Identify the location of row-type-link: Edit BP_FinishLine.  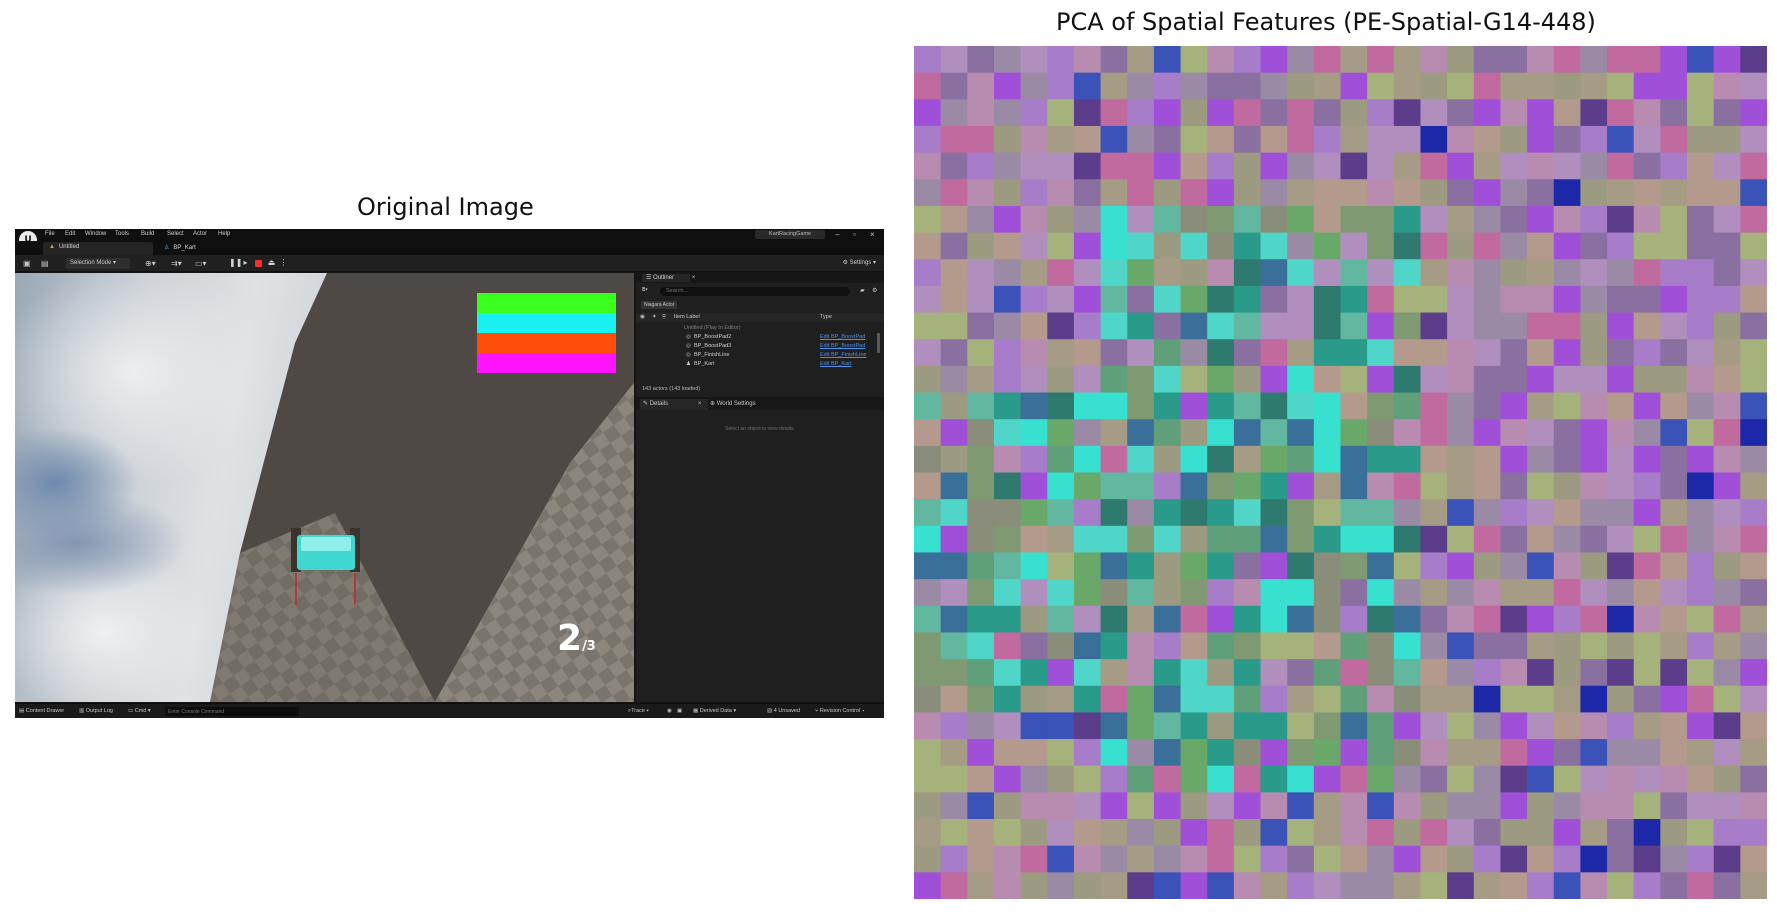
(843, 355).